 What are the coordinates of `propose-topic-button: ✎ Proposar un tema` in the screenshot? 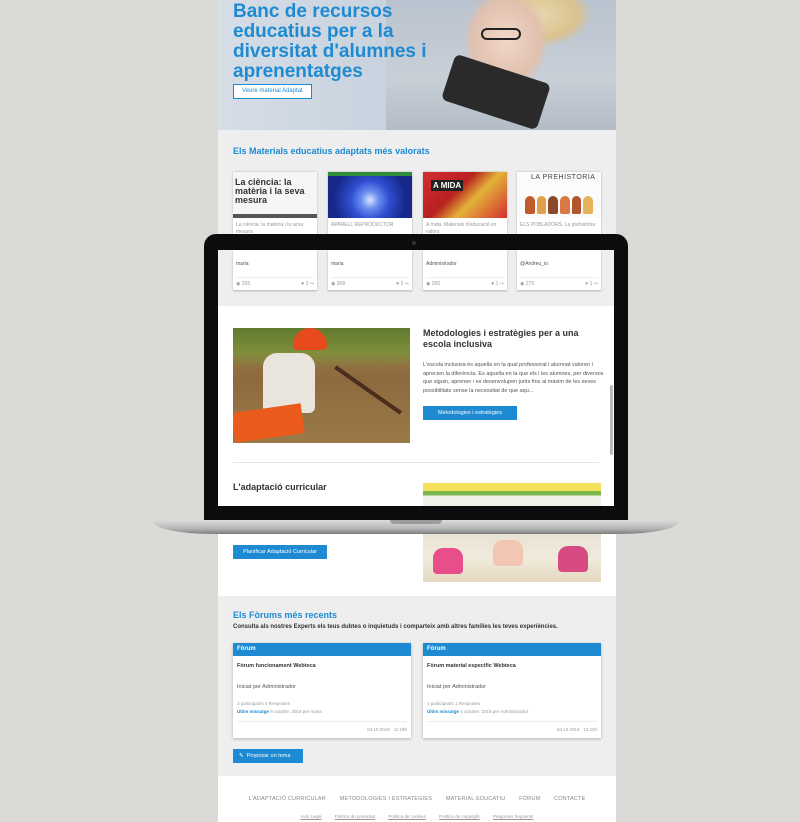 It's located at (268, 756).